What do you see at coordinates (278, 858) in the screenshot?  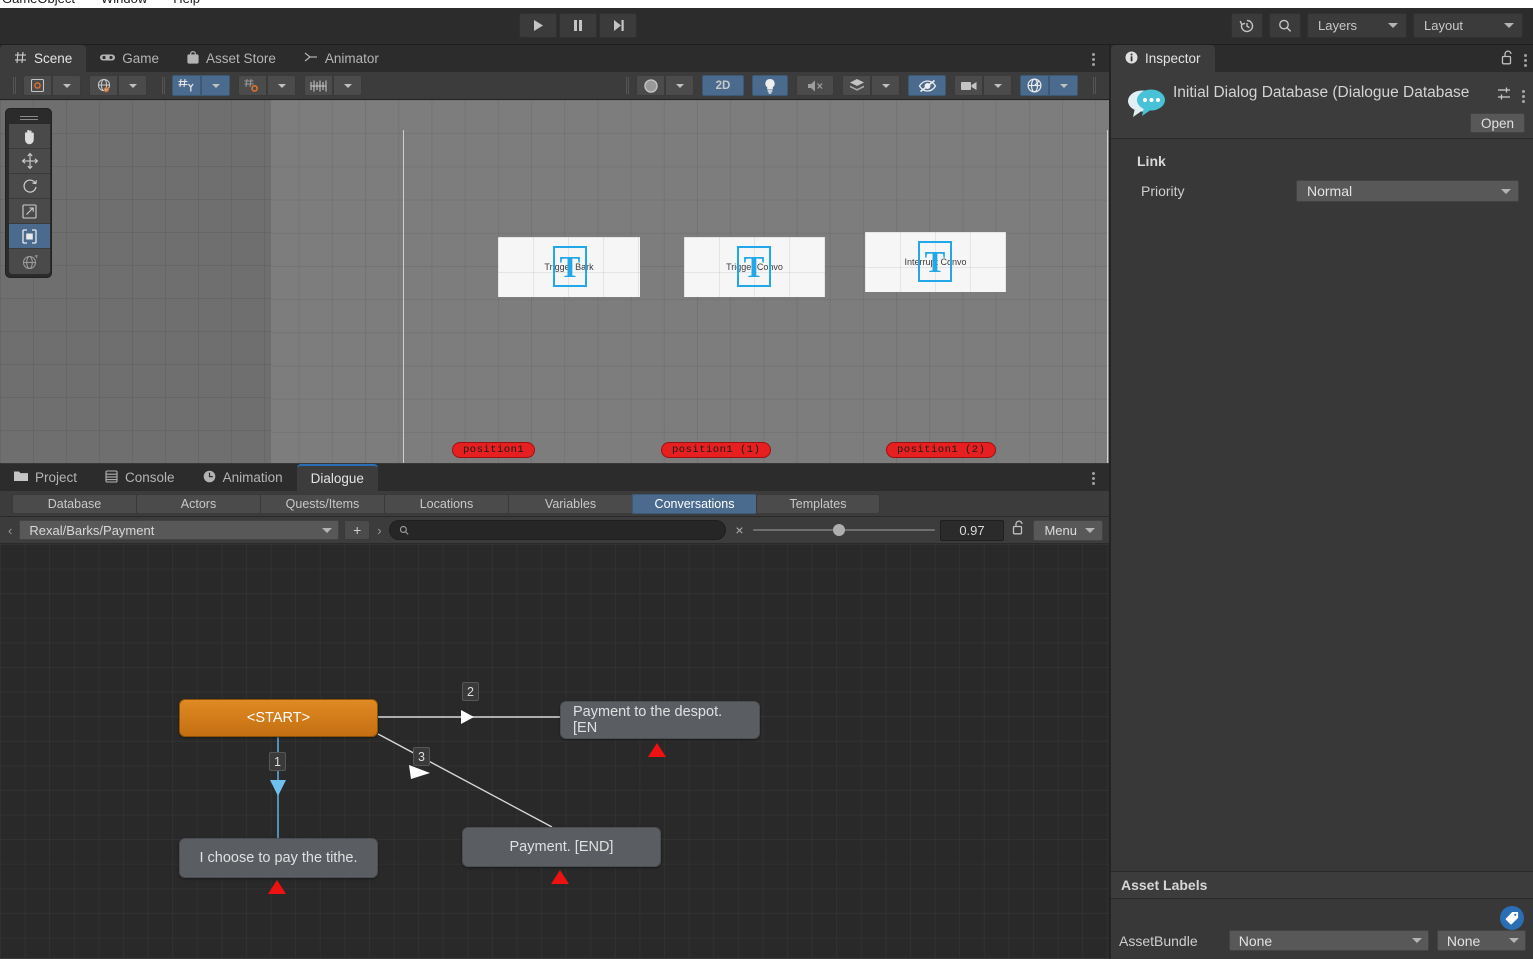 I see `graph-node-i-choose-to-pay-the-tithe: I choose to pay the tithe.` at bounding box center [278, 858].